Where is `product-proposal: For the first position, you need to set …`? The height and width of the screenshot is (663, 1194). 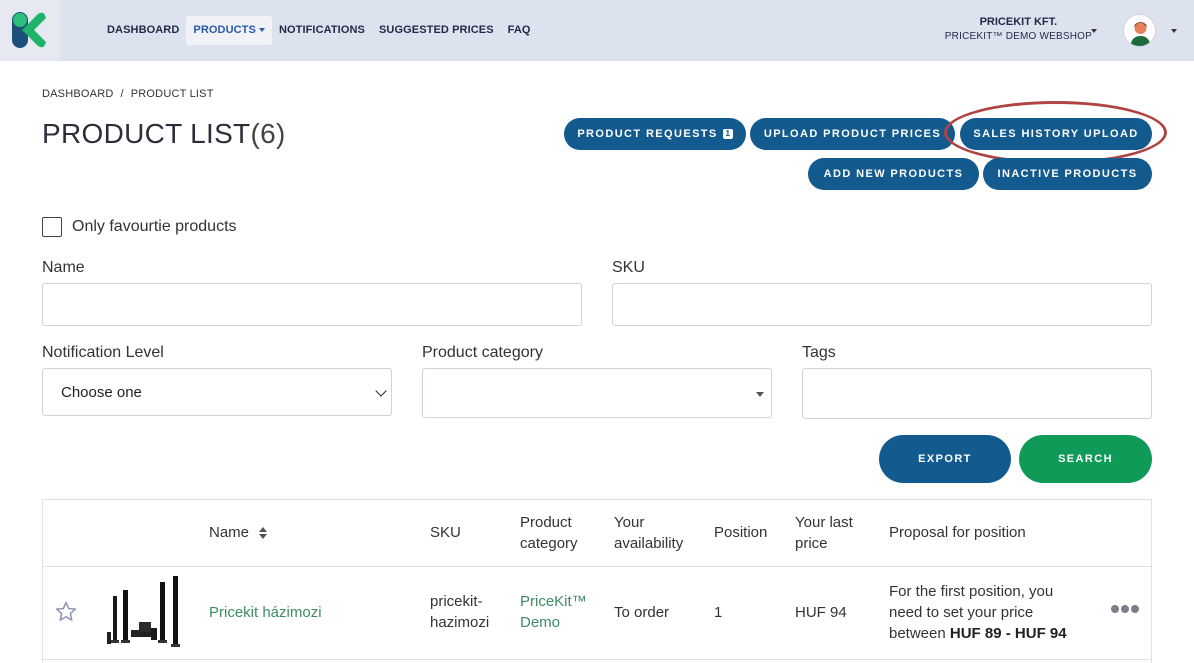 product-proposal: For the first position, you need to set … is located at coordinates (989, 612).